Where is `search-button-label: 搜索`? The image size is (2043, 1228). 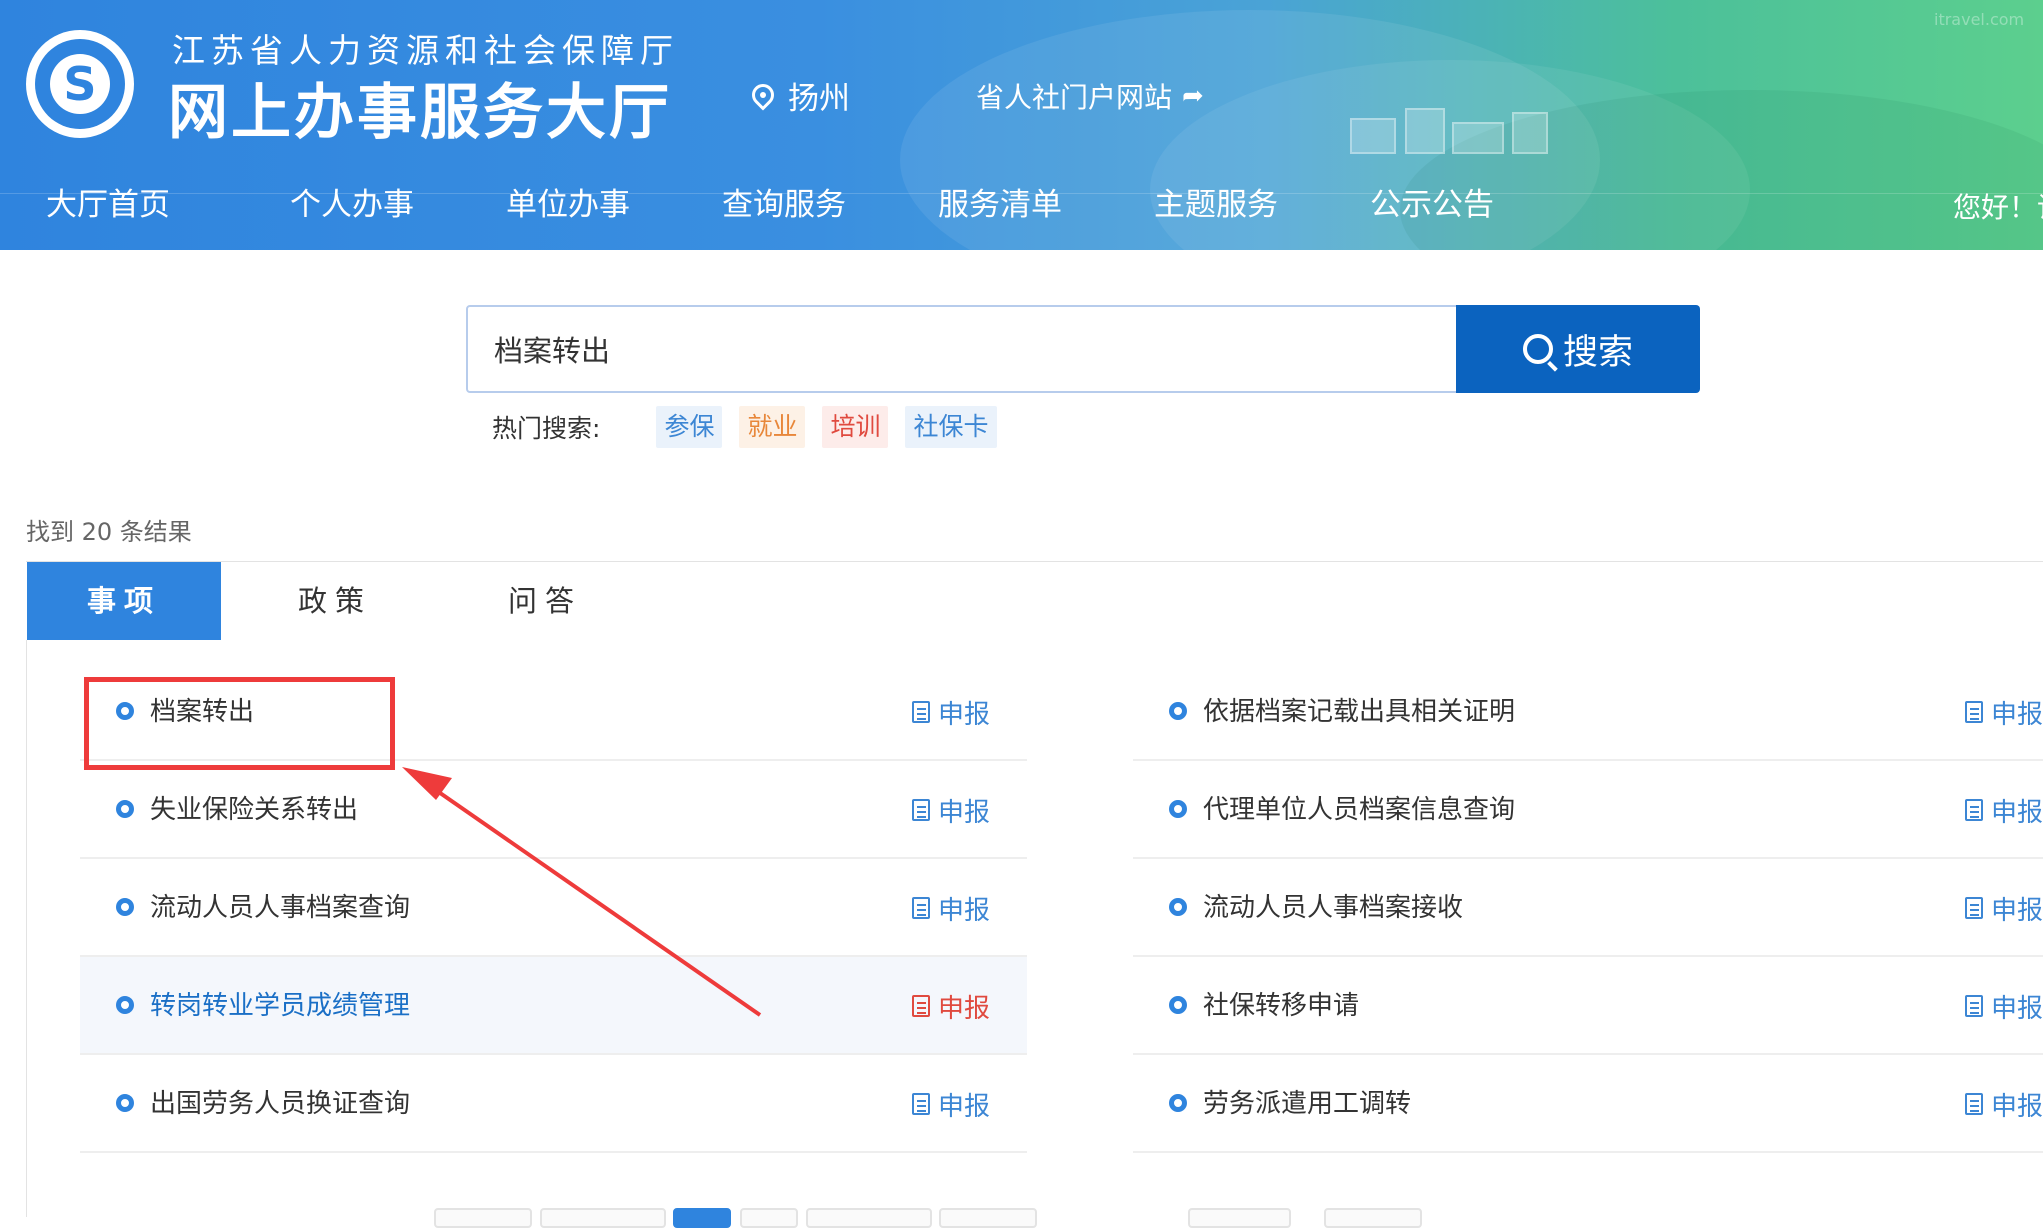 search-button-label: 搜索 is located at coordinates (1597, 352).